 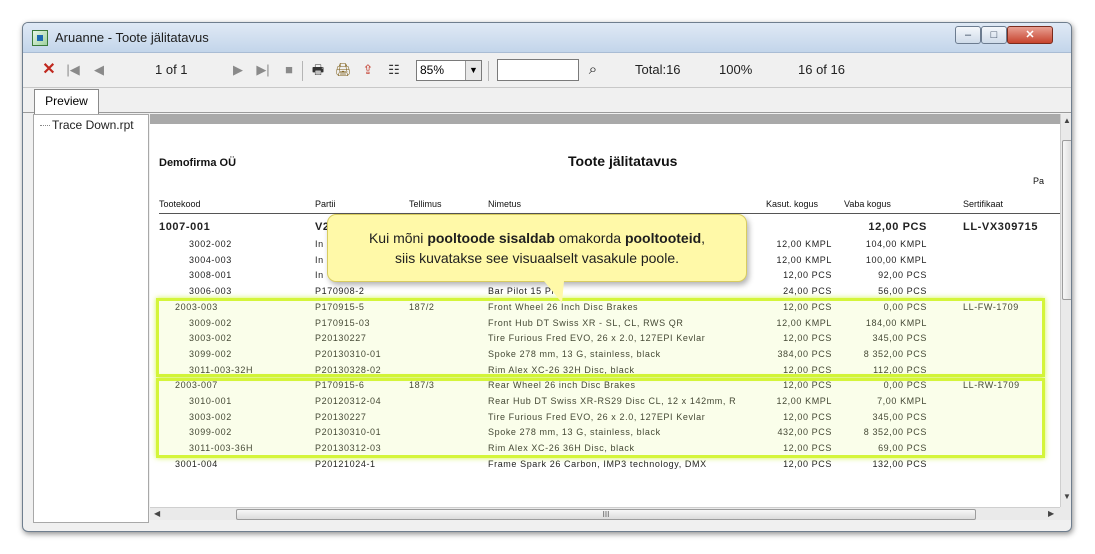 I want to click on callout-bold: pooltoode sisaldab, so click(x=491, y=238).